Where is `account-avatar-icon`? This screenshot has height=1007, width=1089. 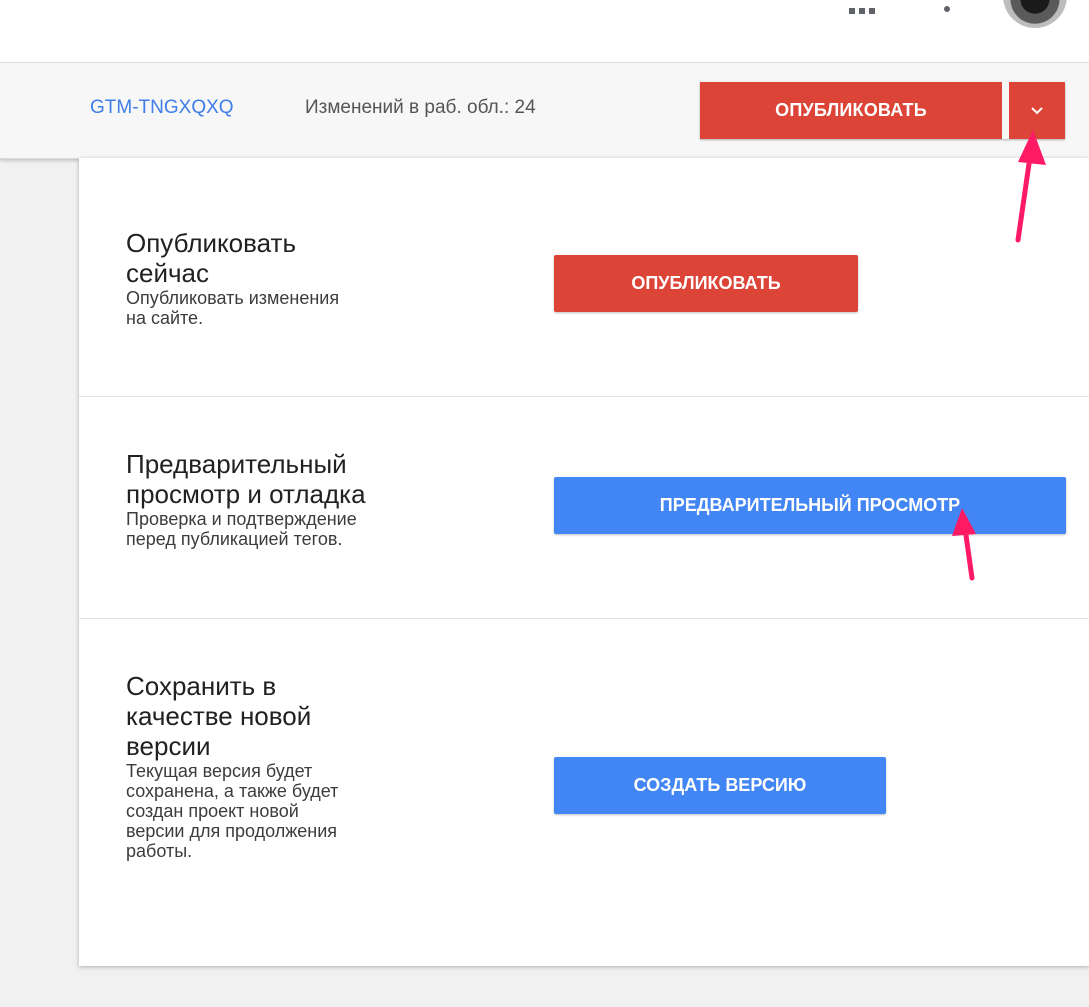
account-avatar-icon is located at coordinates (1035, 14).